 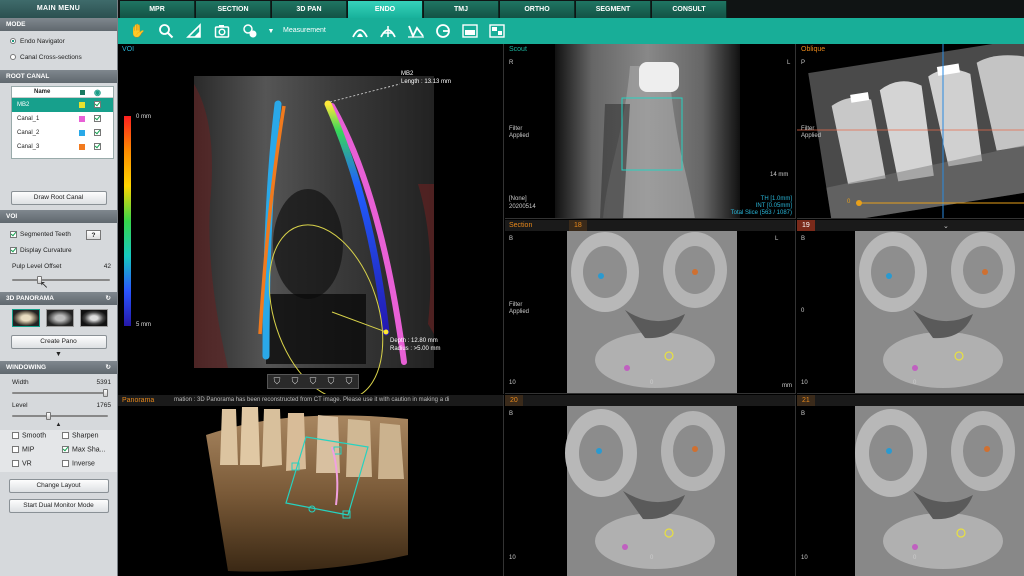 I want to click on canal-row-canal-1: Canal_1, so click(x=62, y=119).